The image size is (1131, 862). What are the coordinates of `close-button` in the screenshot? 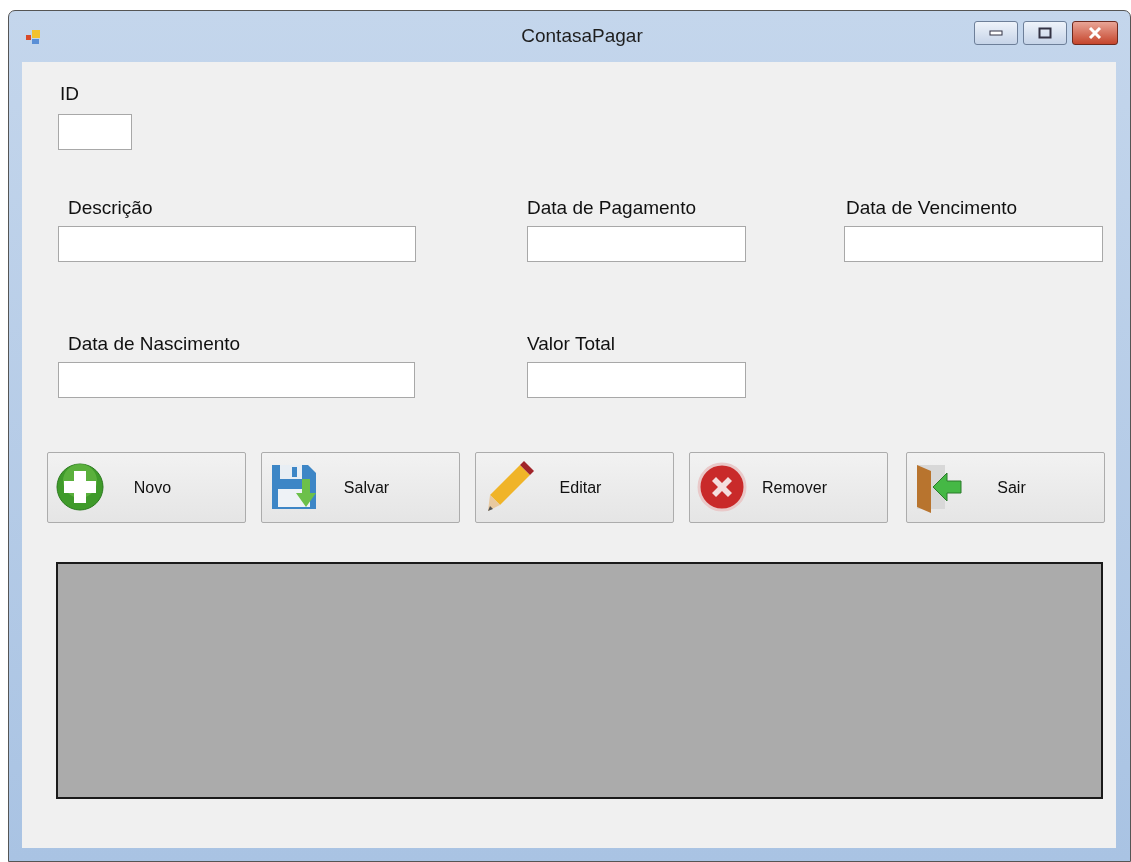 It's located at (1095, 32).